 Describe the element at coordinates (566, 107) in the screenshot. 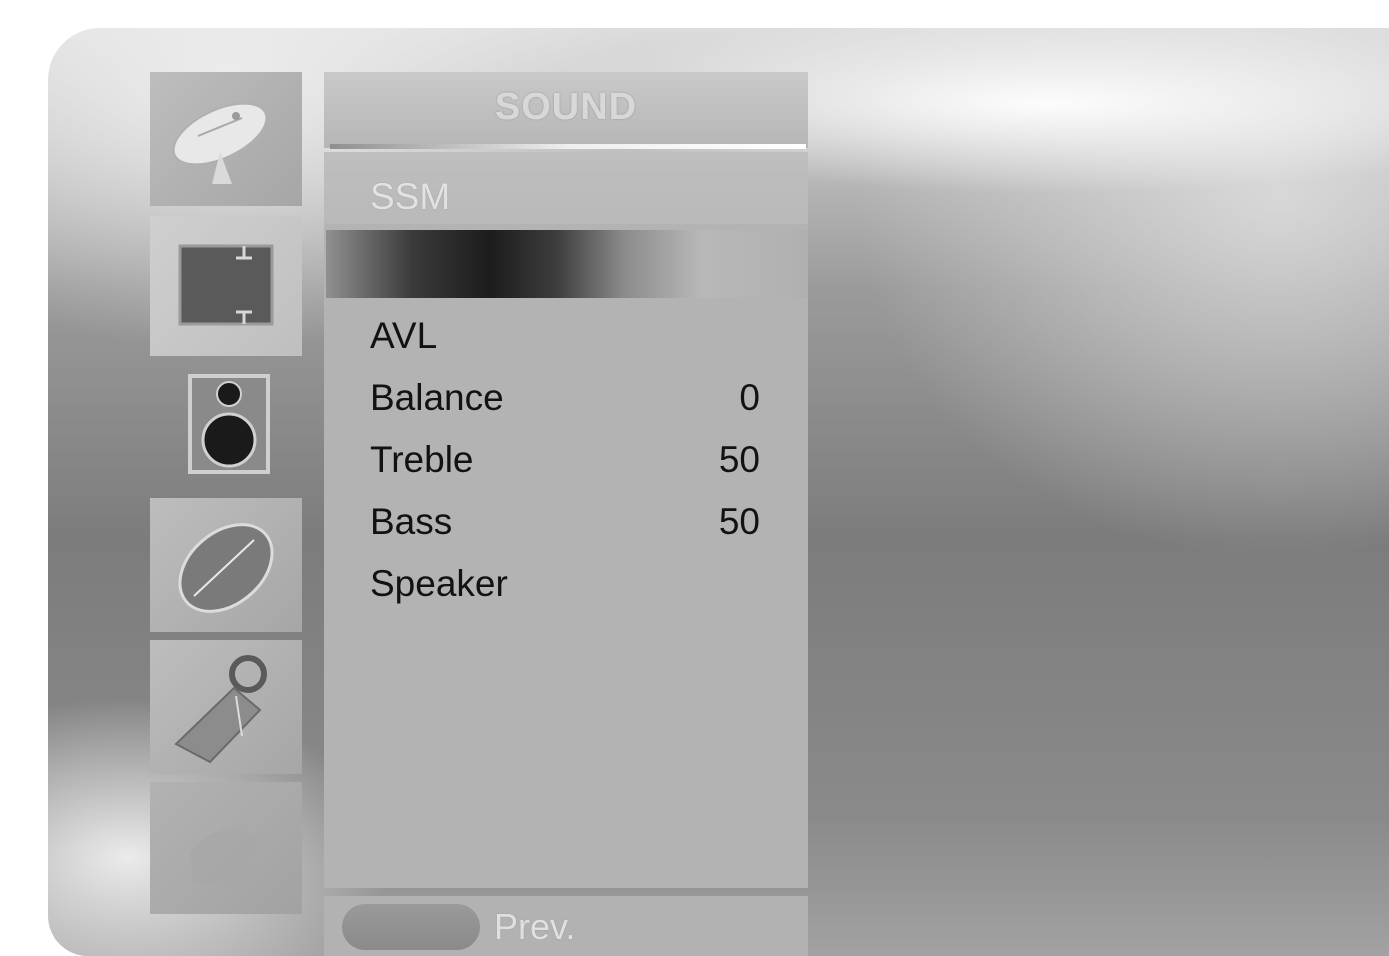

I see `menu-title: SOUND` at that location.